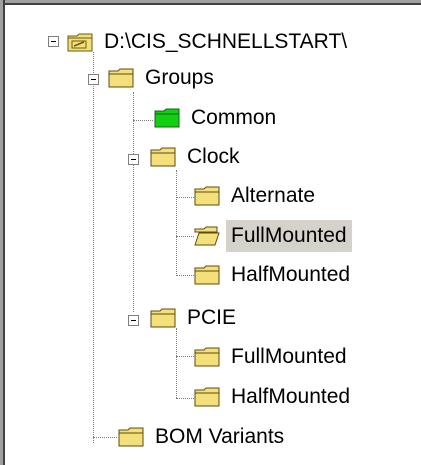 The image size is (421, 465). Describe the element at coordinates (207, 236) in the screenshot. I see `open-folder-icon` at that location.